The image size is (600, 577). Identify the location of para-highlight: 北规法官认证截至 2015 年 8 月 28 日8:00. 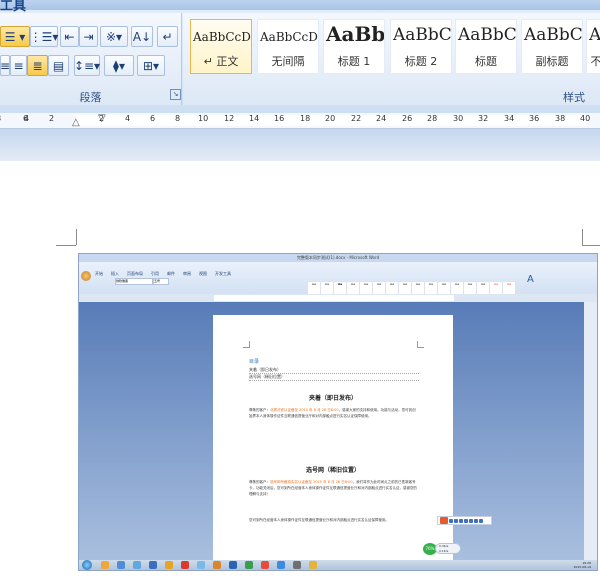
(304, 410).